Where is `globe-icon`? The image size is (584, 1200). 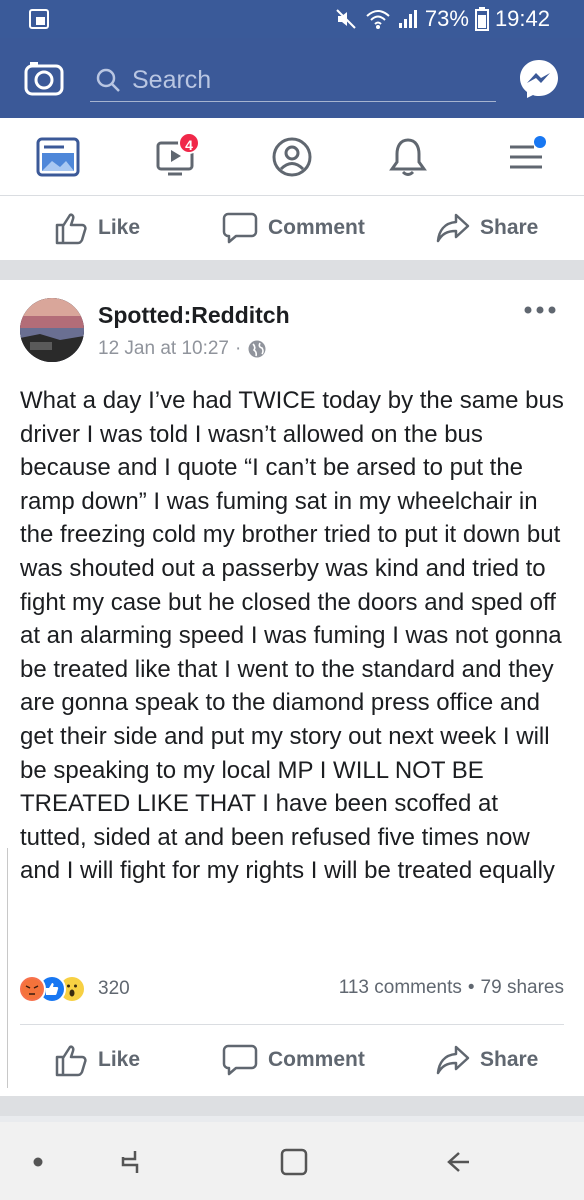 globe-icon is located at coordinates (257, 349).